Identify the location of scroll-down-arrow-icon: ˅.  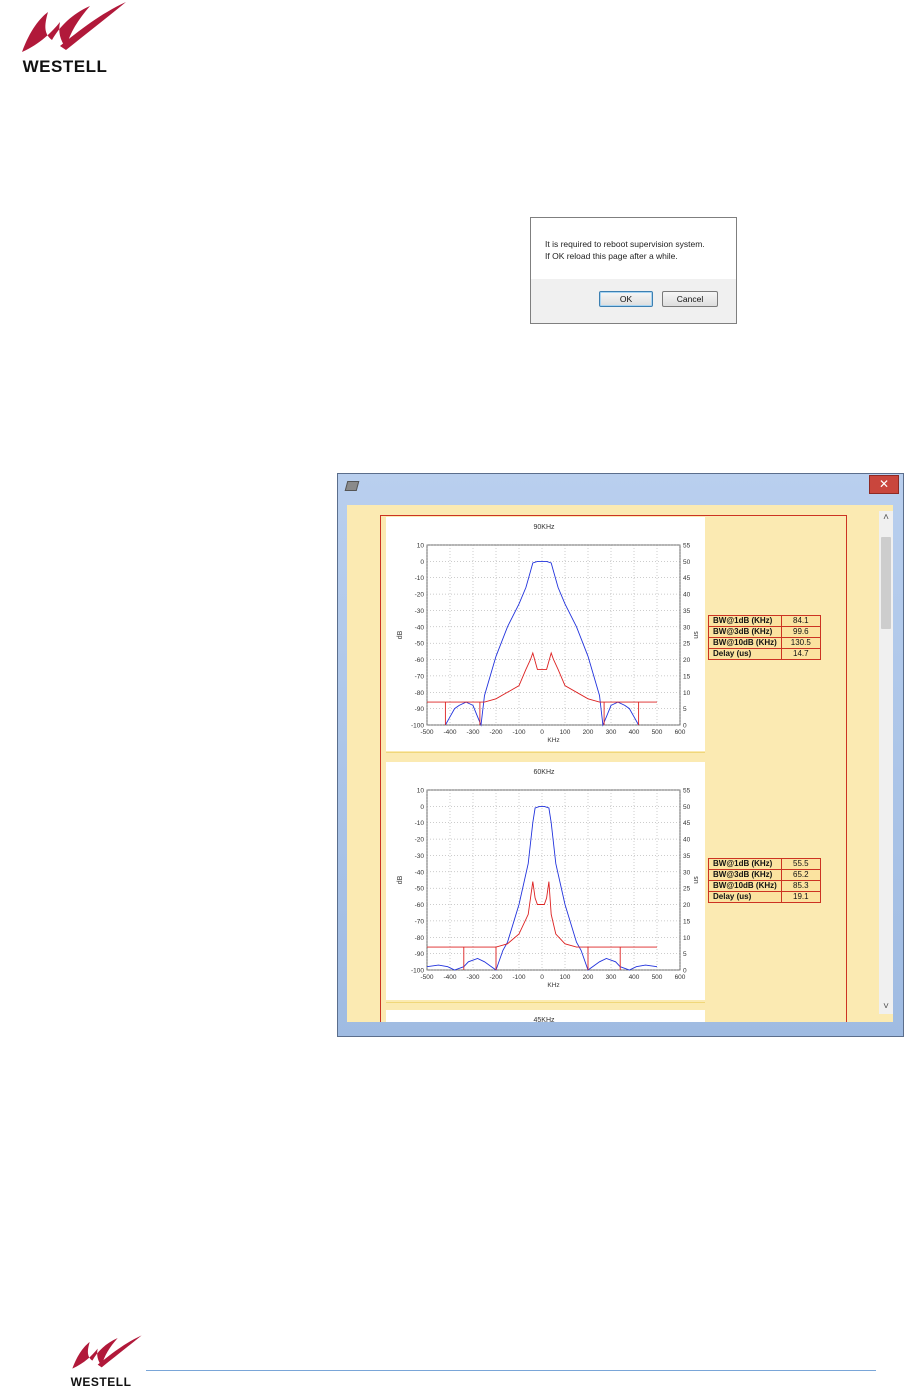
(886, 1007).